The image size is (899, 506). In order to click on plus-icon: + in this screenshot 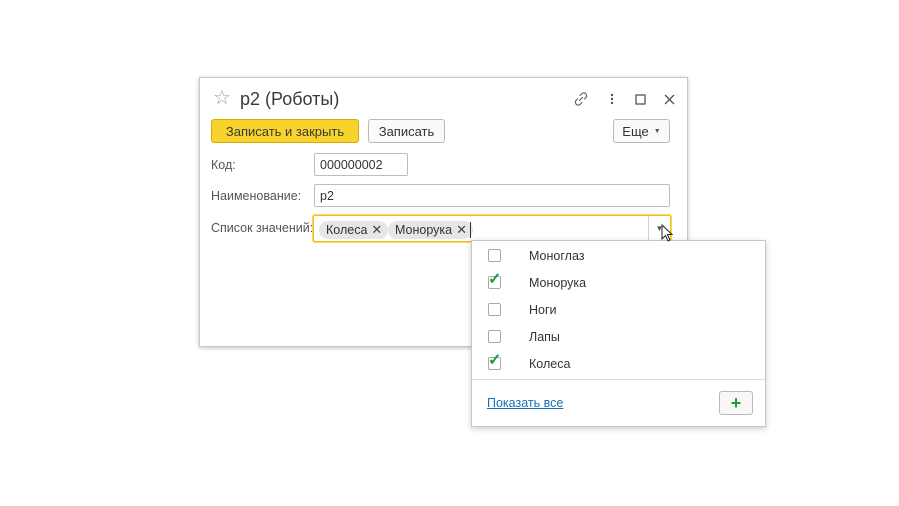, I will do `click(736, 402)`.